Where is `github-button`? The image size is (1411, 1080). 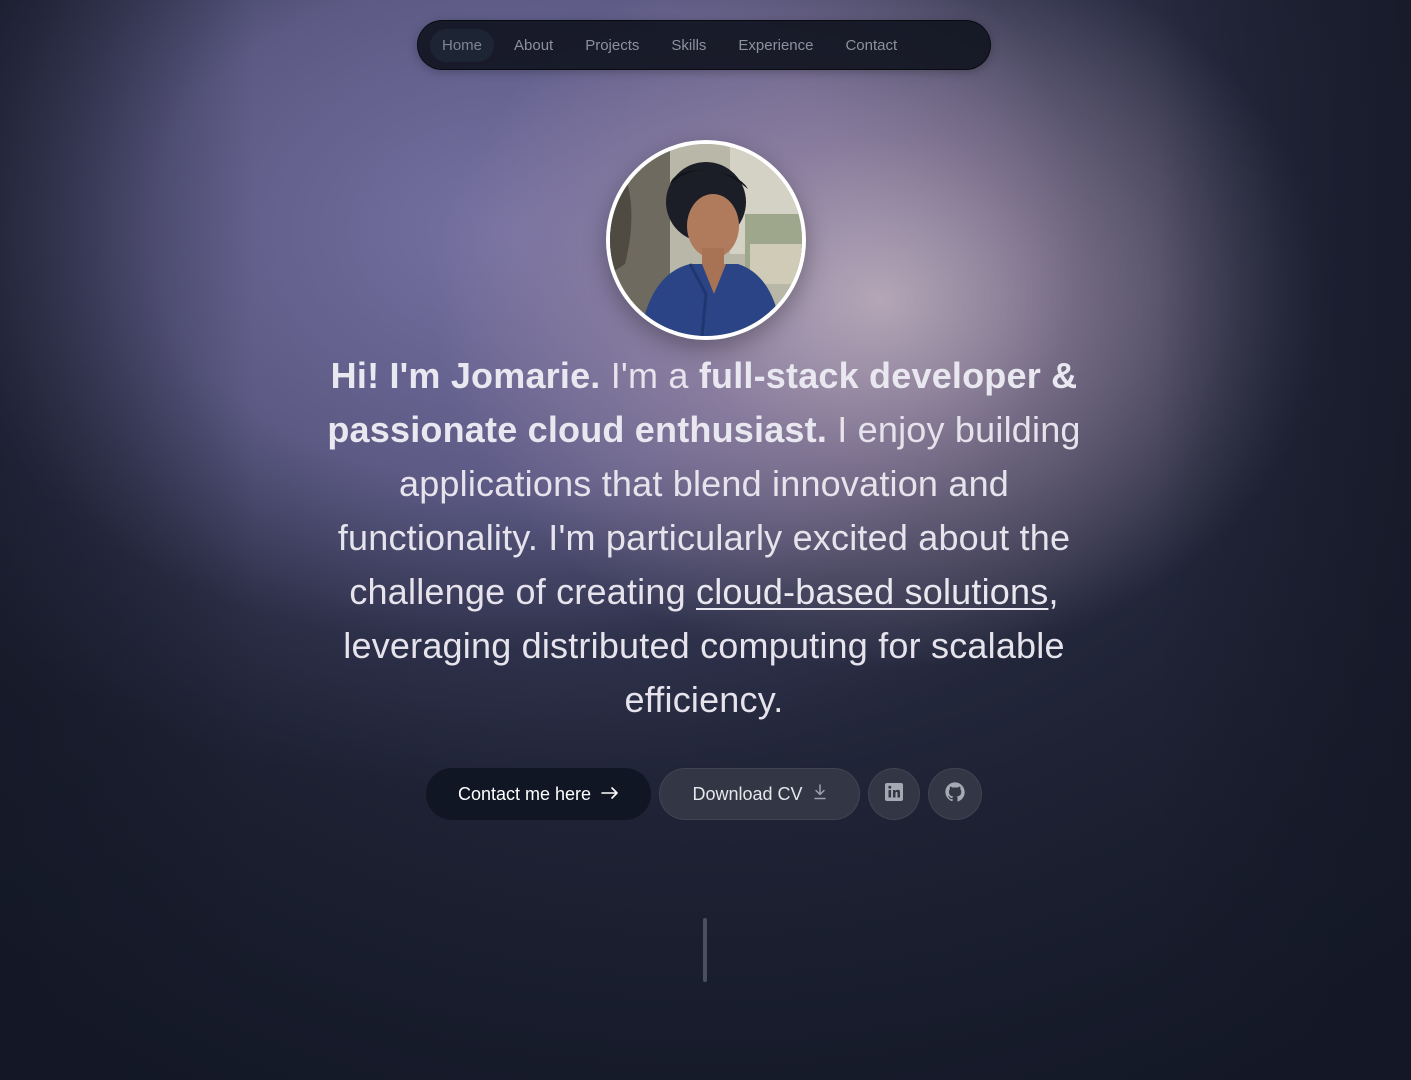
github-button is located at coordinates (955, 794).